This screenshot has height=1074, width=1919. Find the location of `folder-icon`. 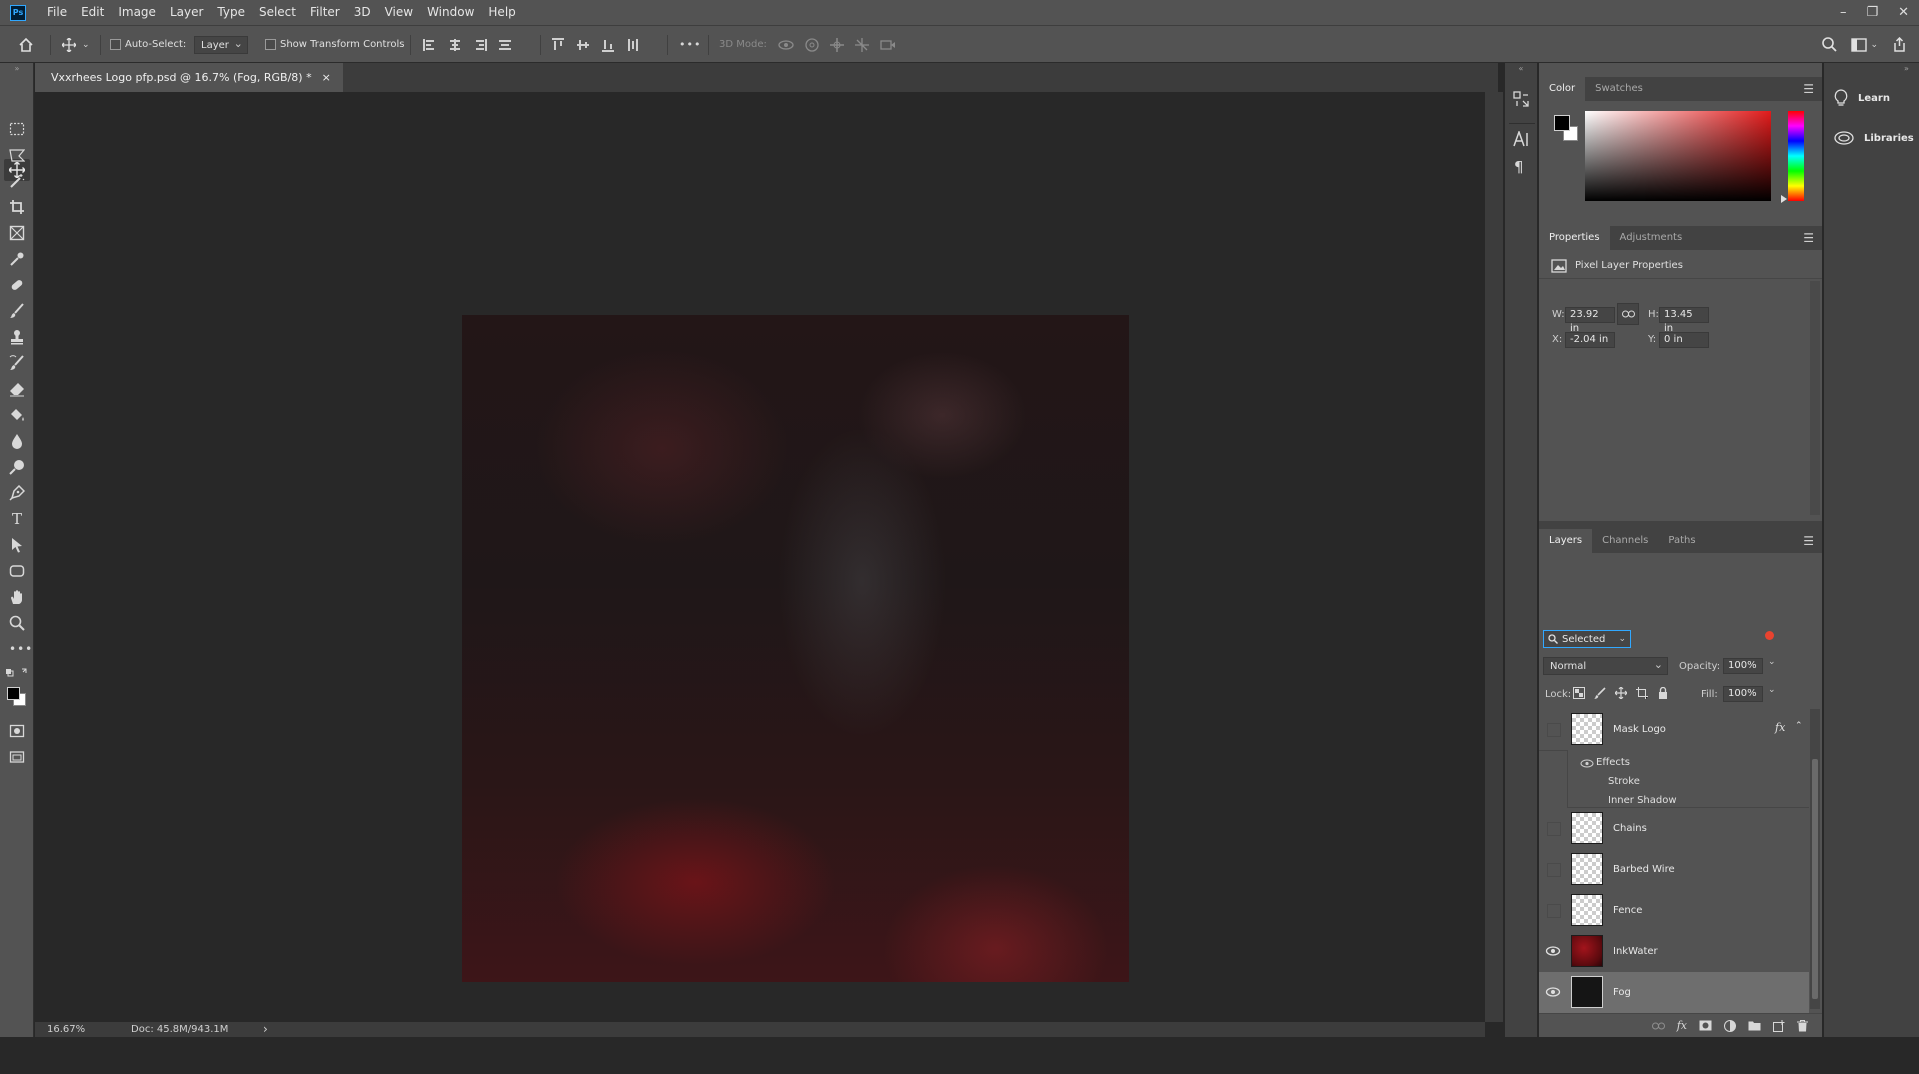

folder-icon is located at coordinates (1754, 1025).